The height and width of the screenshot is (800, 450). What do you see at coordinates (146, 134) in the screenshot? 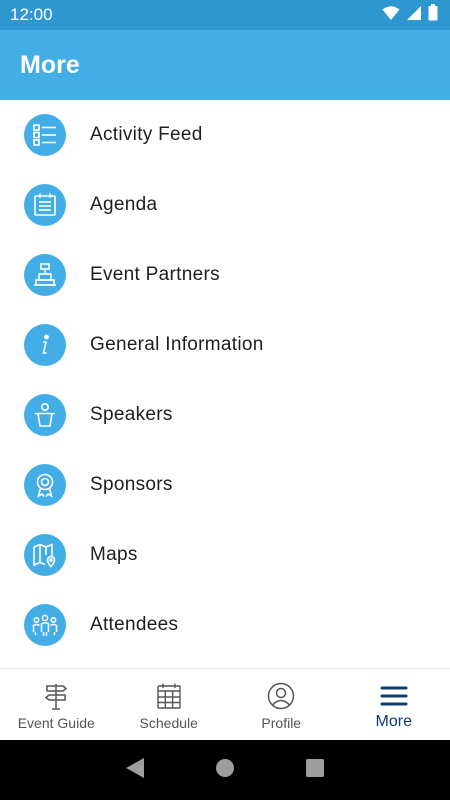
I see `menu-item-label: Activity Feed` at bounding box center [146, 134].